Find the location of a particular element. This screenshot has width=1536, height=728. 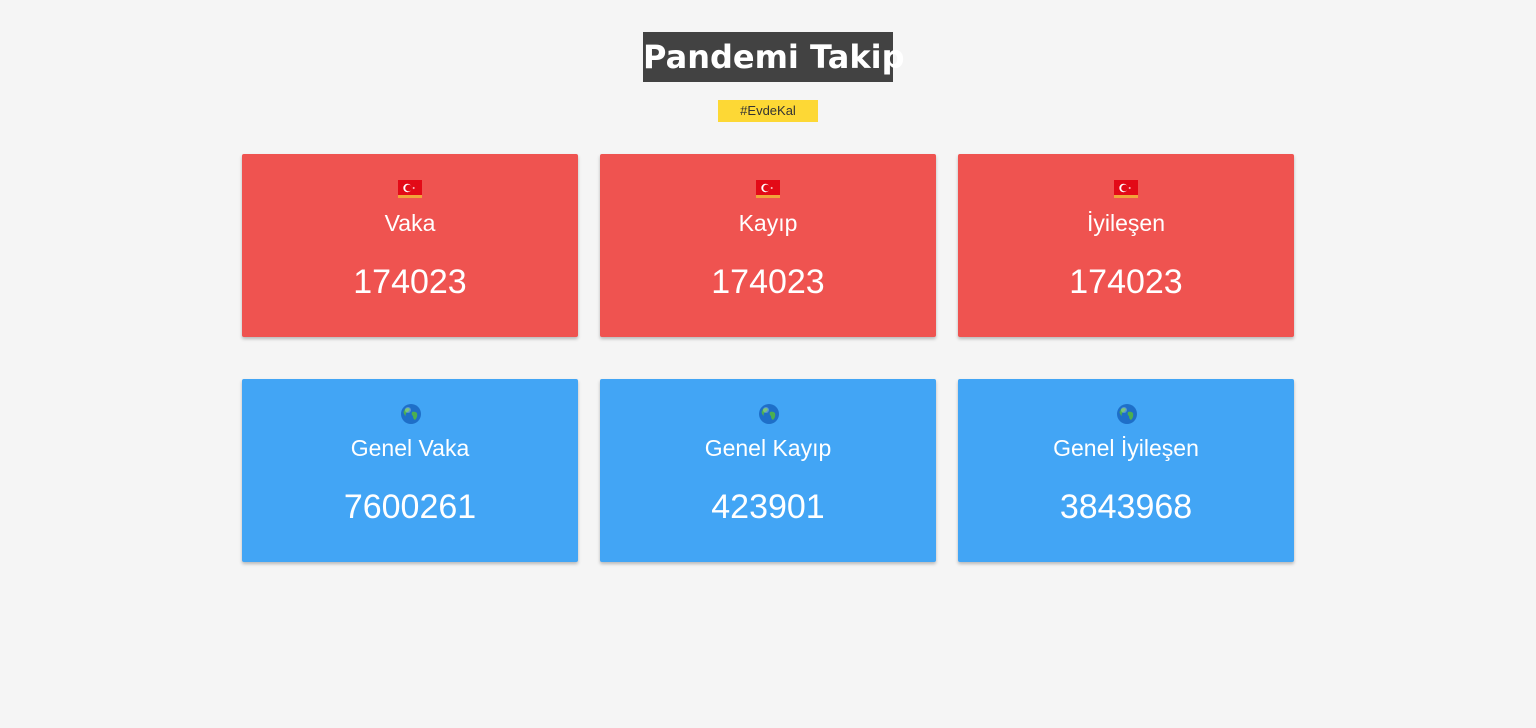

stat-value: 7600261 is located at coordinates (410, 507).